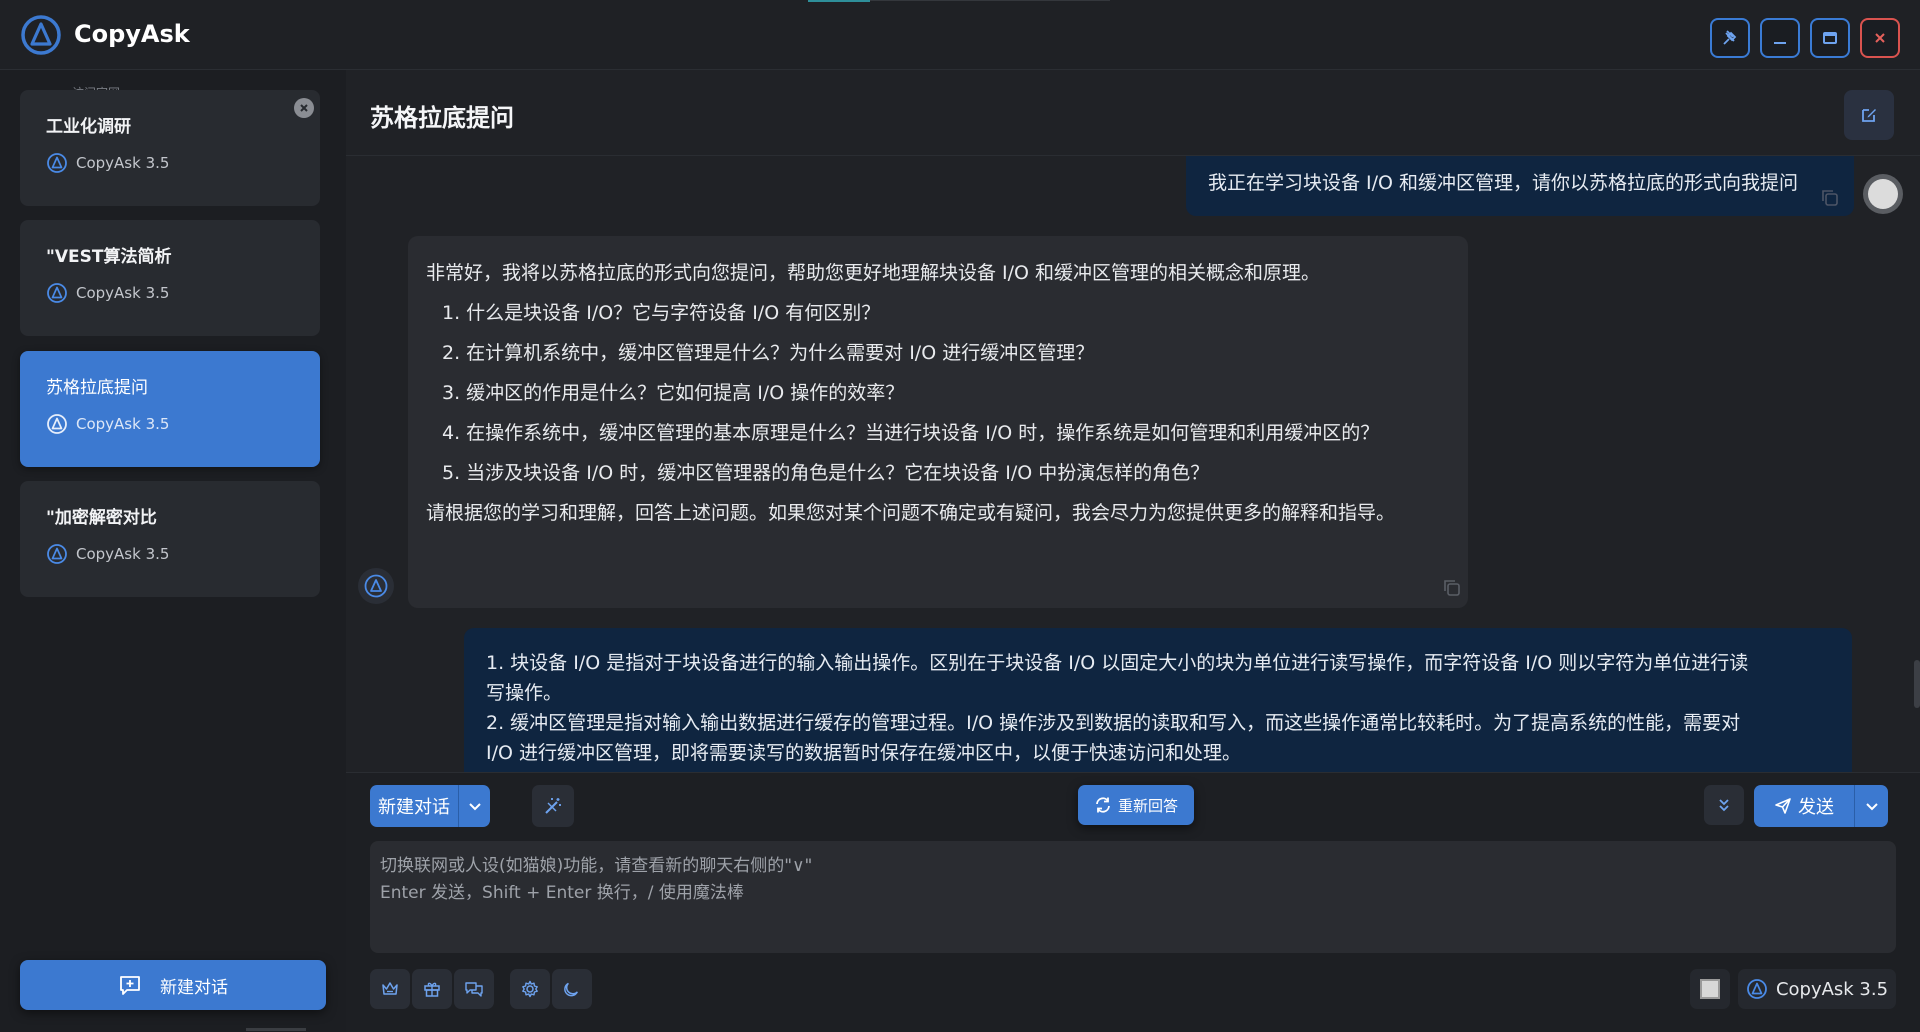 The width and height of the screenshot is (1920, 1032). I want to click on new-chat-options-button, so click(474, 806).